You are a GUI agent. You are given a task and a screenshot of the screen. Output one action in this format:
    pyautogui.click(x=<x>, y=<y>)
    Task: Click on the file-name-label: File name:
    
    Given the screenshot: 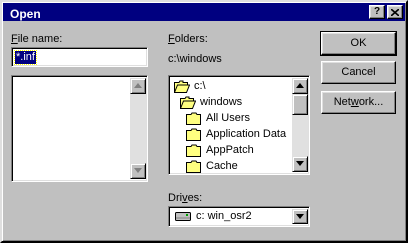 What is the action you would take?
    pyautogui.click(x=37, y=39)
    